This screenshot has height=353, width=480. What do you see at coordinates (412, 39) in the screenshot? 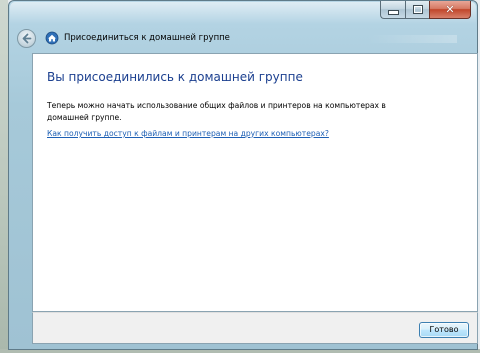
I see `title-glass-reflection` at bounding box center [412, 39].